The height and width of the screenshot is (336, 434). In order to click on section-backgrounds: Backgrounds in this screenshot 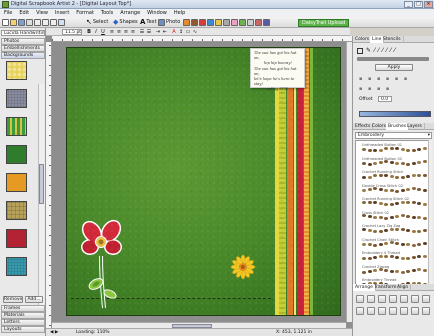, I will do `click(23, 55)`.